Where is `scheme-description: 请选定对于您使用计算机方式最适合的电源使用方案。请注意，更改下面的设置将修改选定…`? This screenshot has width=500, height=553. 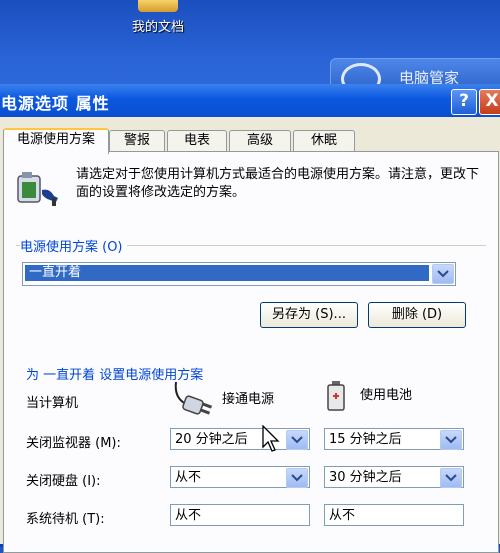
scheme-description: 请选定对于您使用计算机方式最适合的电源使用方案。请注意，更改下面的设置将修改选定… is located at coordinates (278, 183).